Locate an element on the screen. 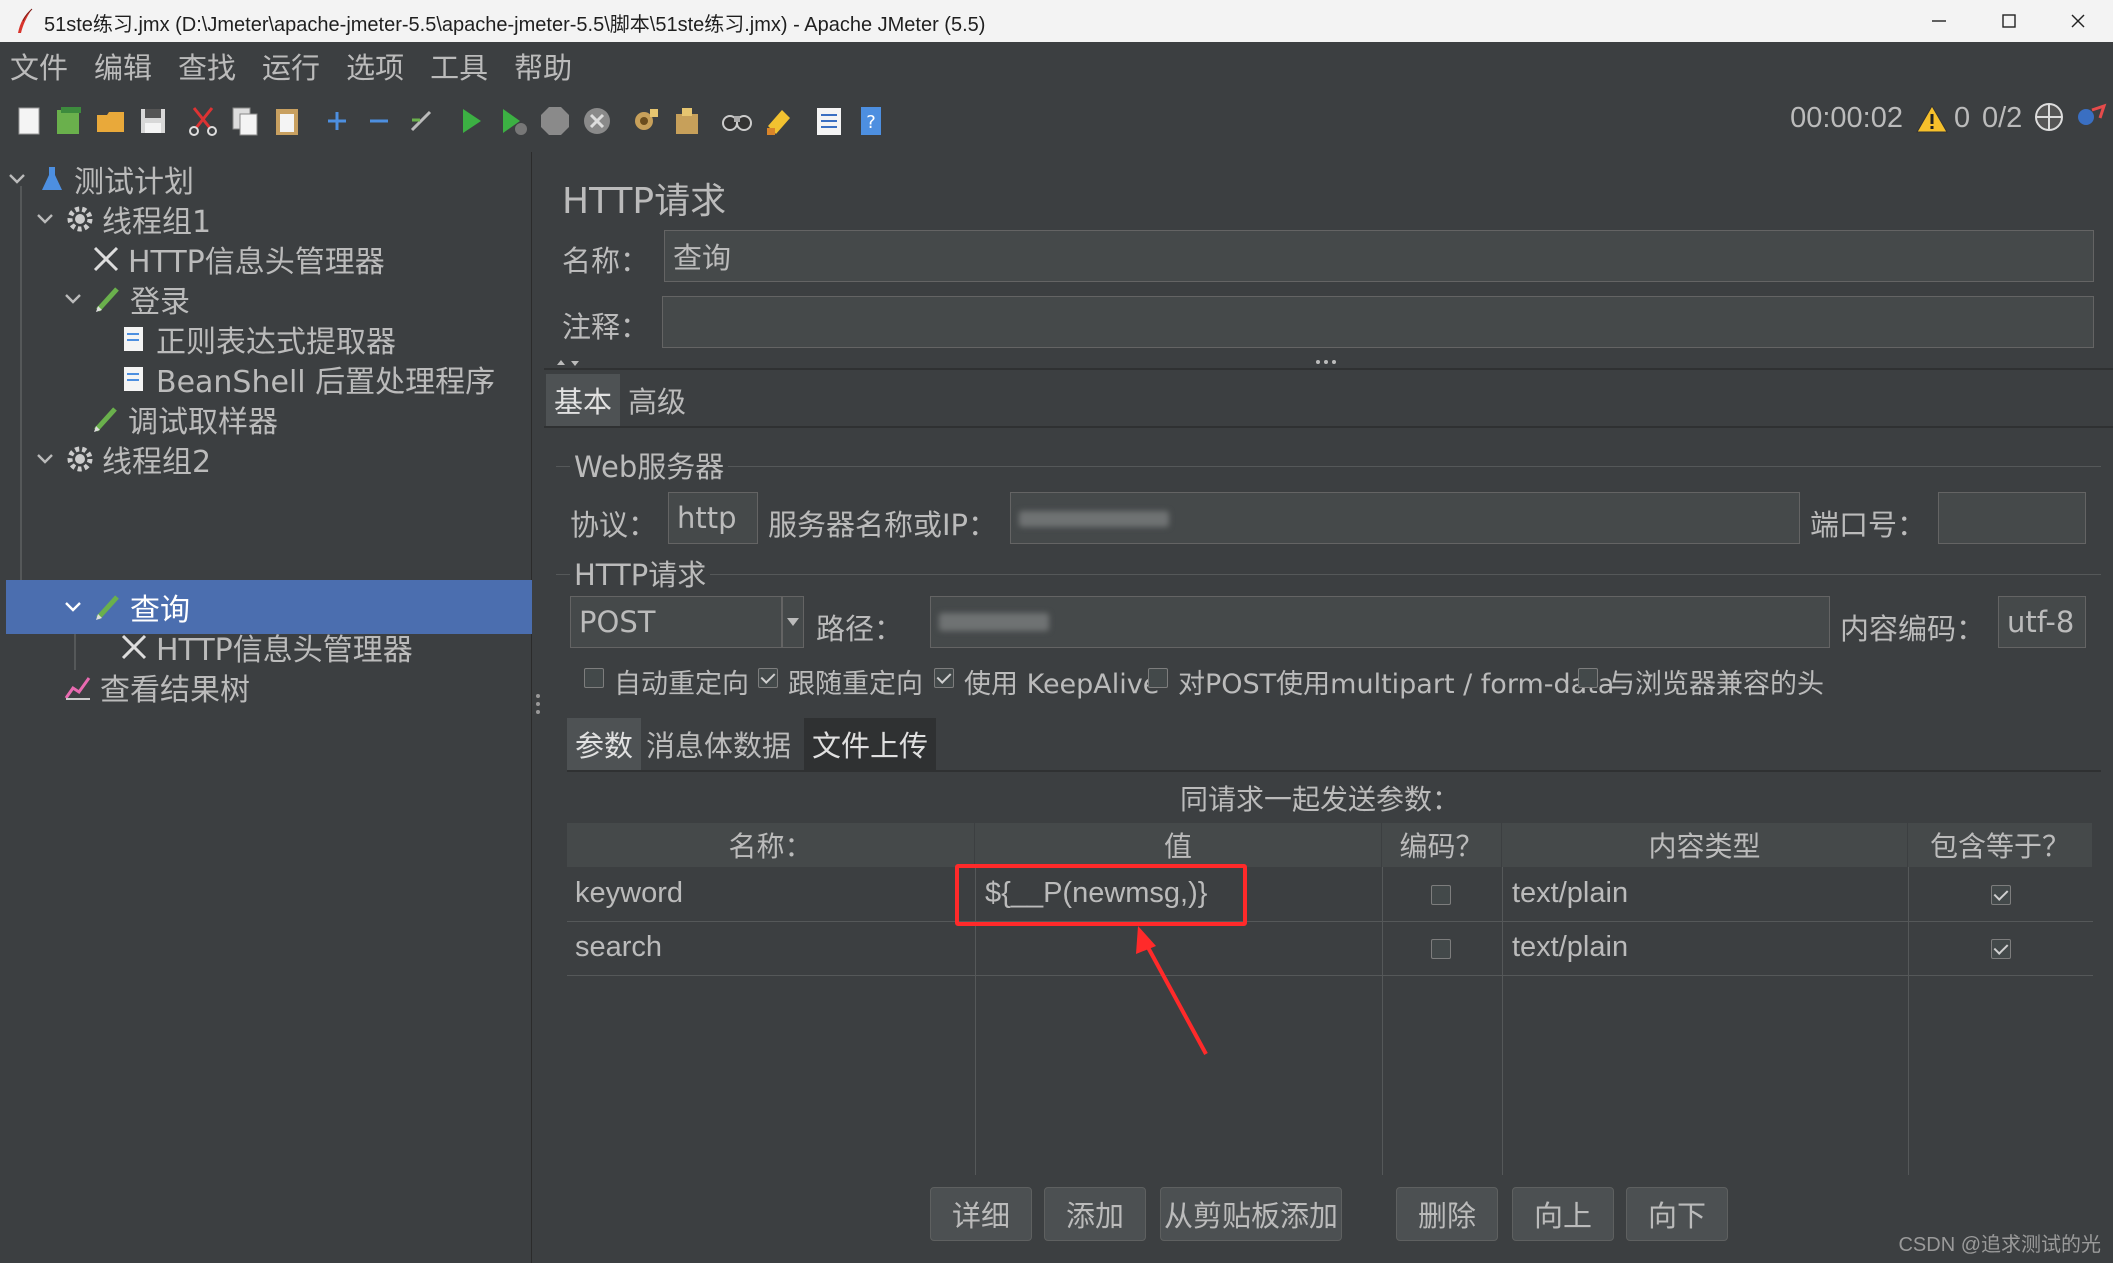  start-button is located at coordinates (471, 121).